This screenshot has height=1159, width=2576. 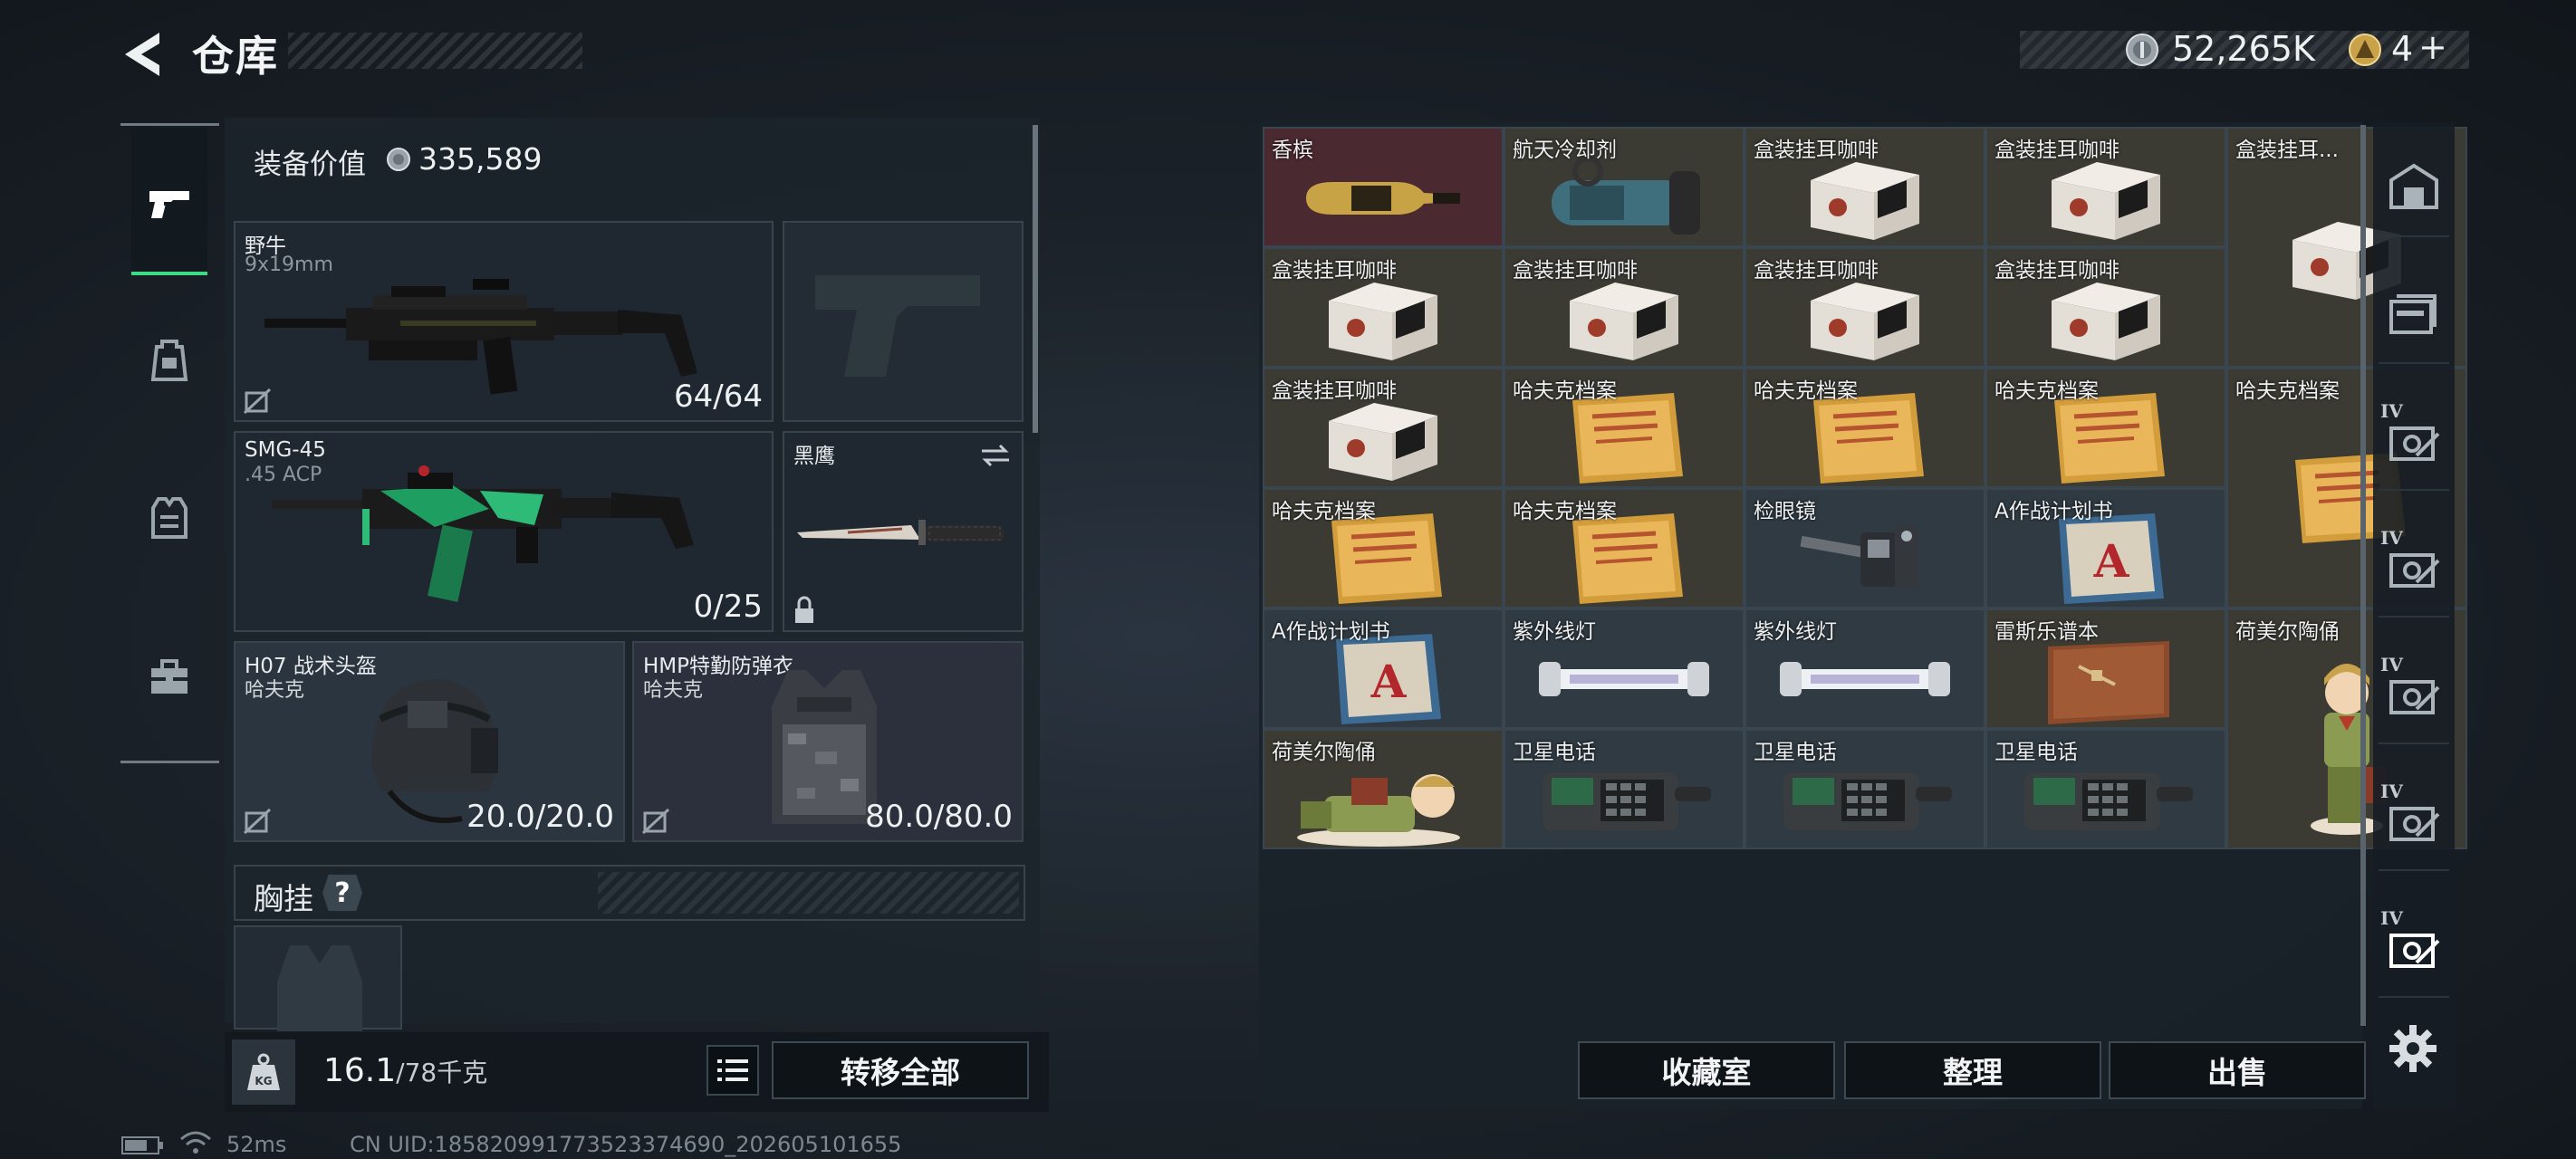 What do you see at coordinates (1383, 789) in the screenshot?
I see `storage-item-ceramic-figurine-lying: 荷美尔陶俑` at bounding box center [1383, 789].